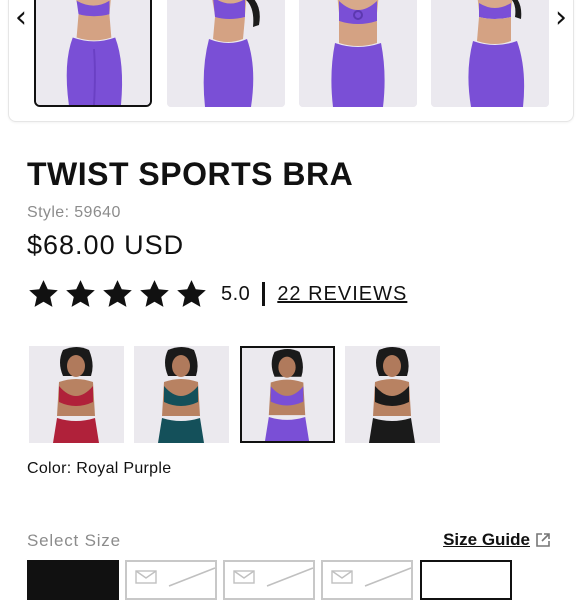 The height and width of the screenshot is (600, 580). I want to click on chevron-left-icon: ‹, so click(21, 18).